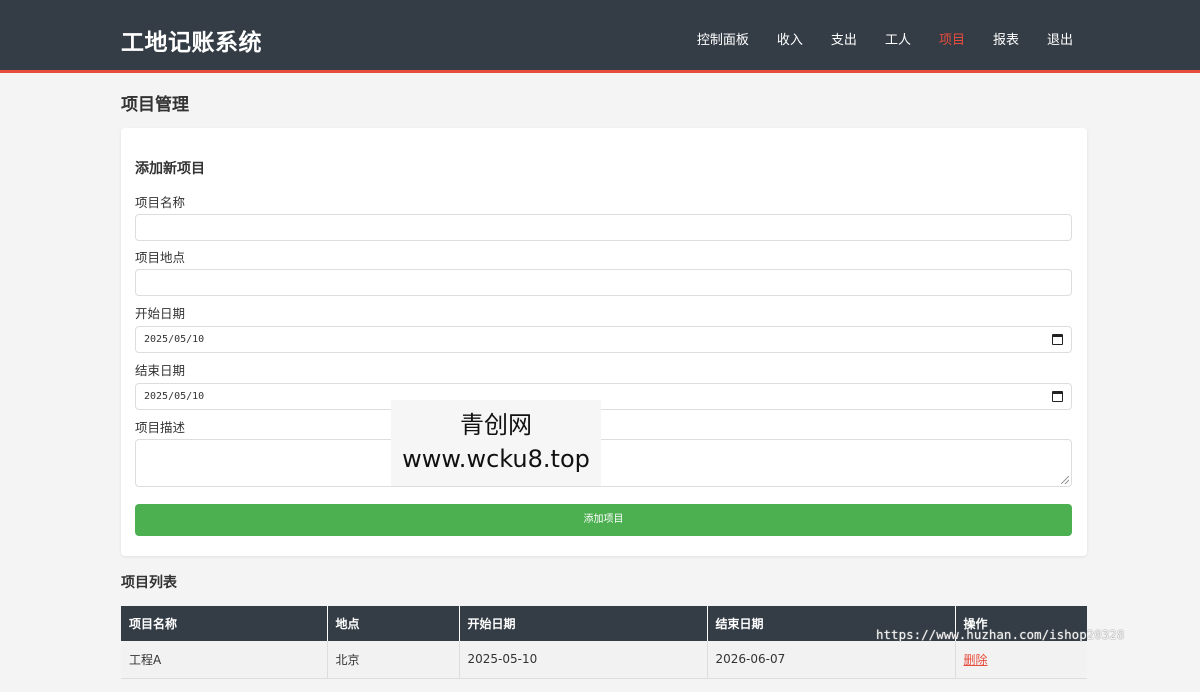 The width and height of the screenshot is (1200, 692). Describe the element at coordinates (790, 38) in the screenshot. I see `nav-income: 收入` at that location.